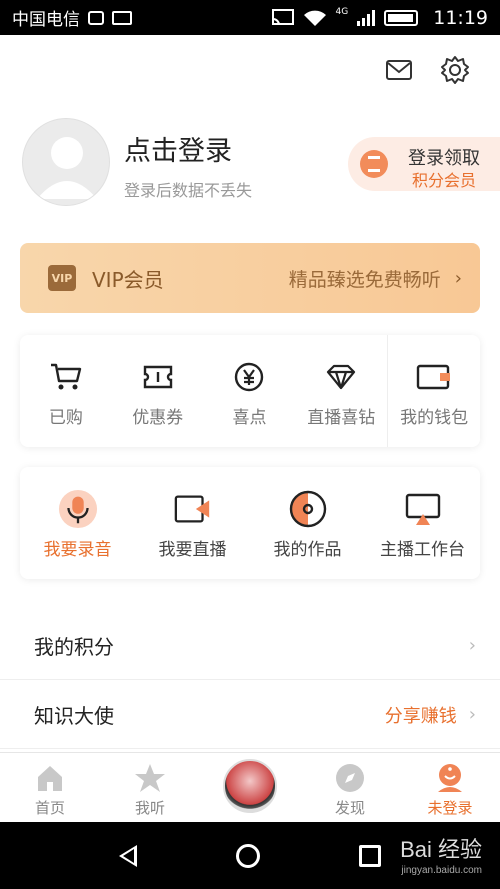  I want to click on list-item-name: 知识大使, so click(74, 716).